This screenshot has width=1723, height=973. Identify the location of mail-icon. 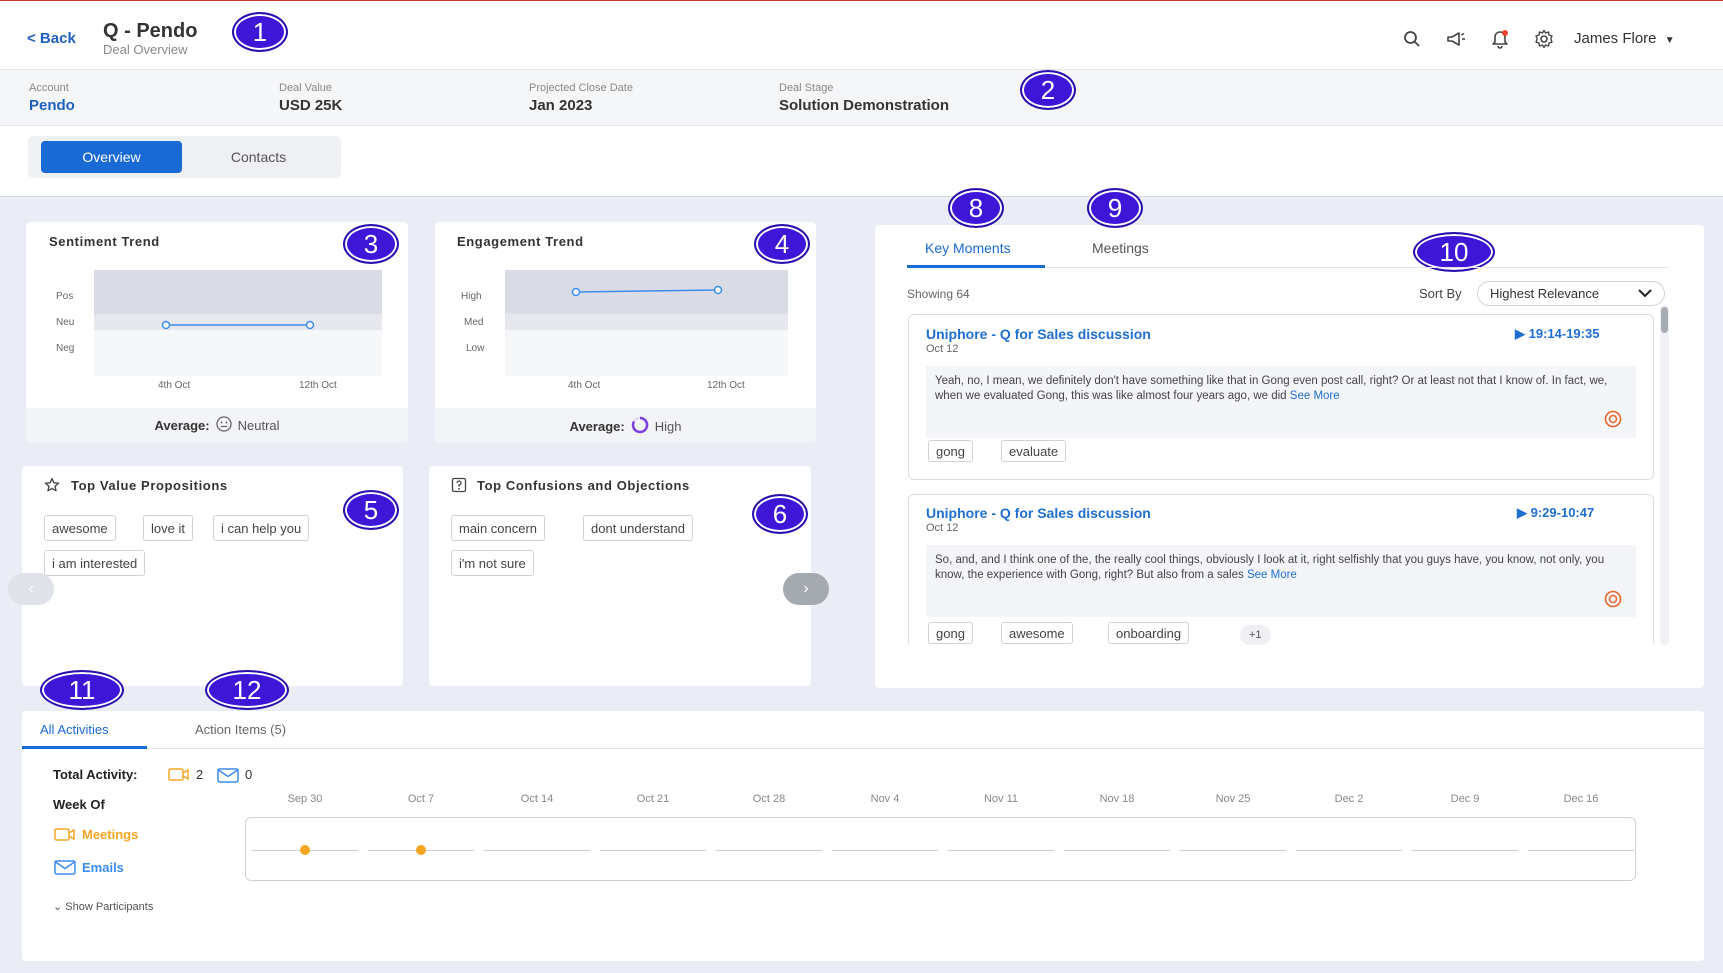
(65, 870).